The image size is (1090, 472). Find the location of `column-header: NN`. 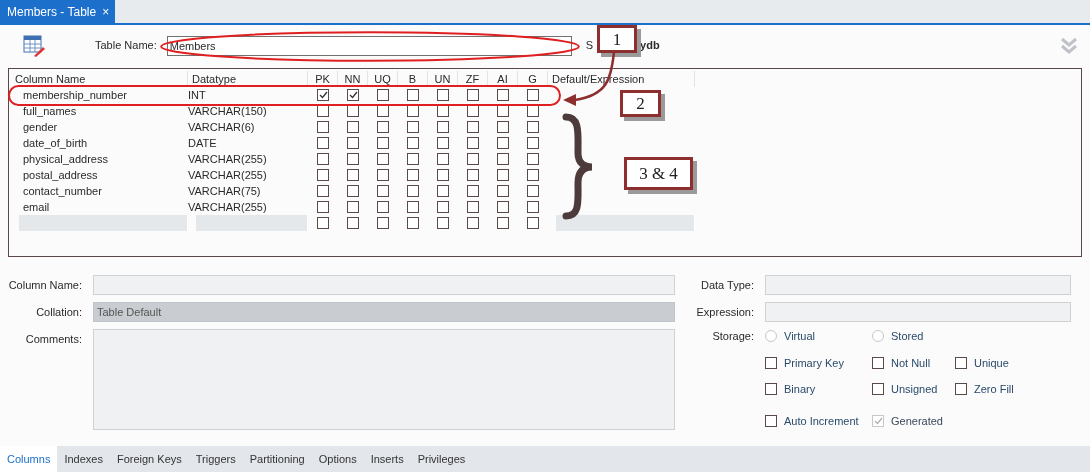

column-header: NN is located at coordinates (353, 79).